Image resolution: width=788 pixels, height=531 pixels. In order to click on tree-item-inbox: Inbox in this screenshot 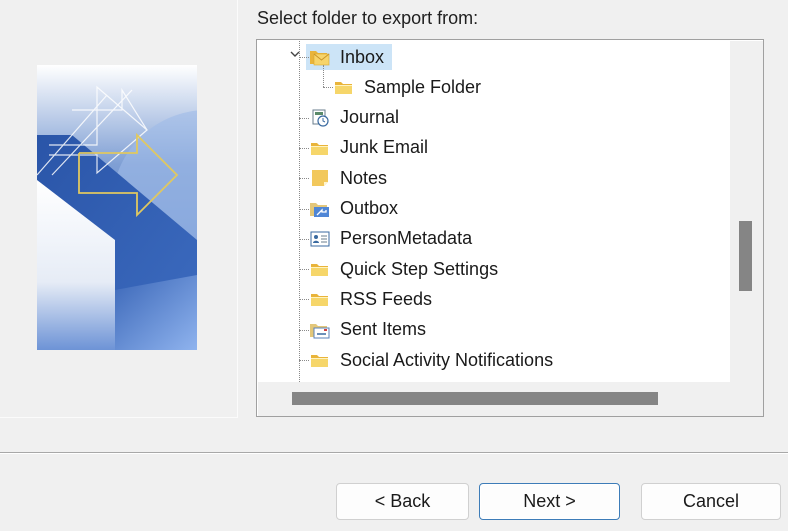, I will do `click(341, 57)`.